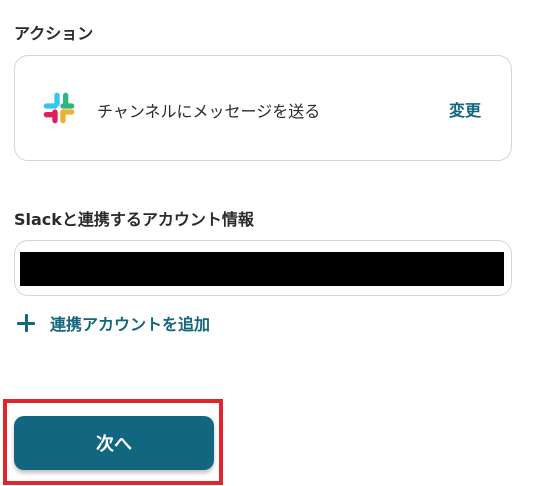  I want to click on add-linked-account-label: 連携アカウントを追加, so click(130, 324).